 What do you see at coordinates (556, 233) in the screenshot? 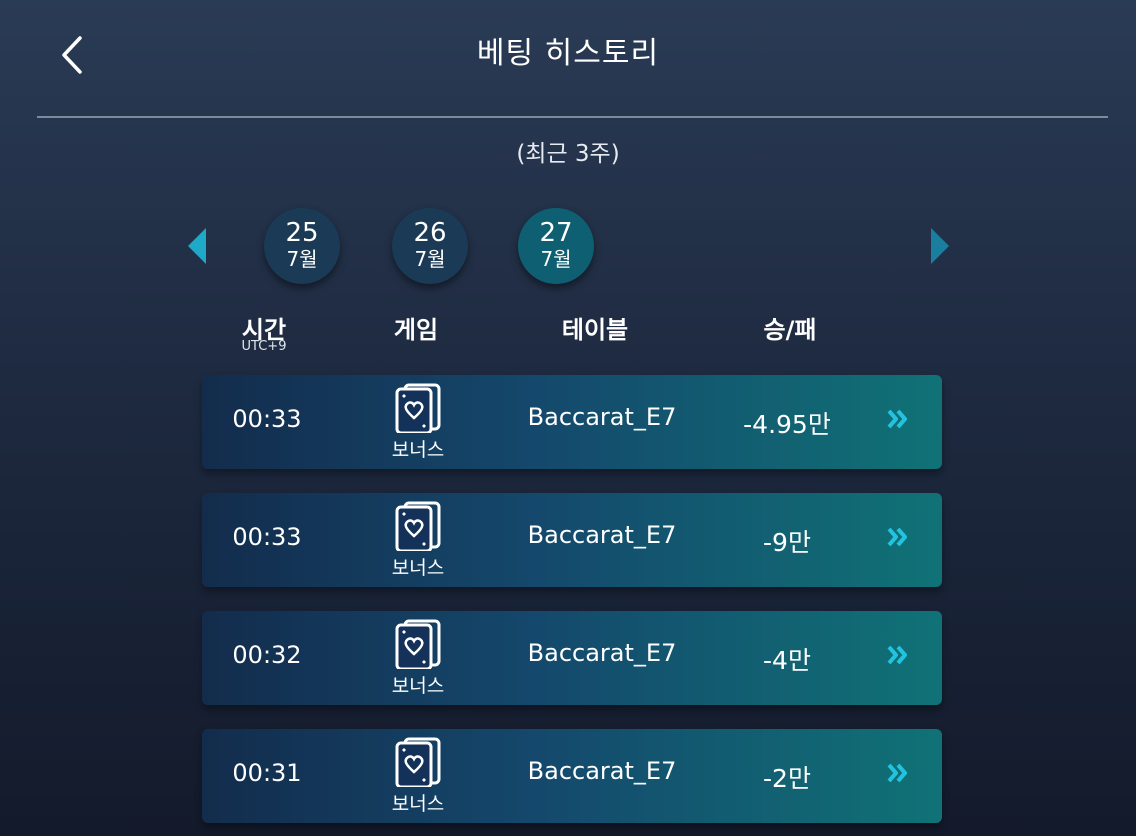
I see `date-day: 27` at bounding box center [556, 233].